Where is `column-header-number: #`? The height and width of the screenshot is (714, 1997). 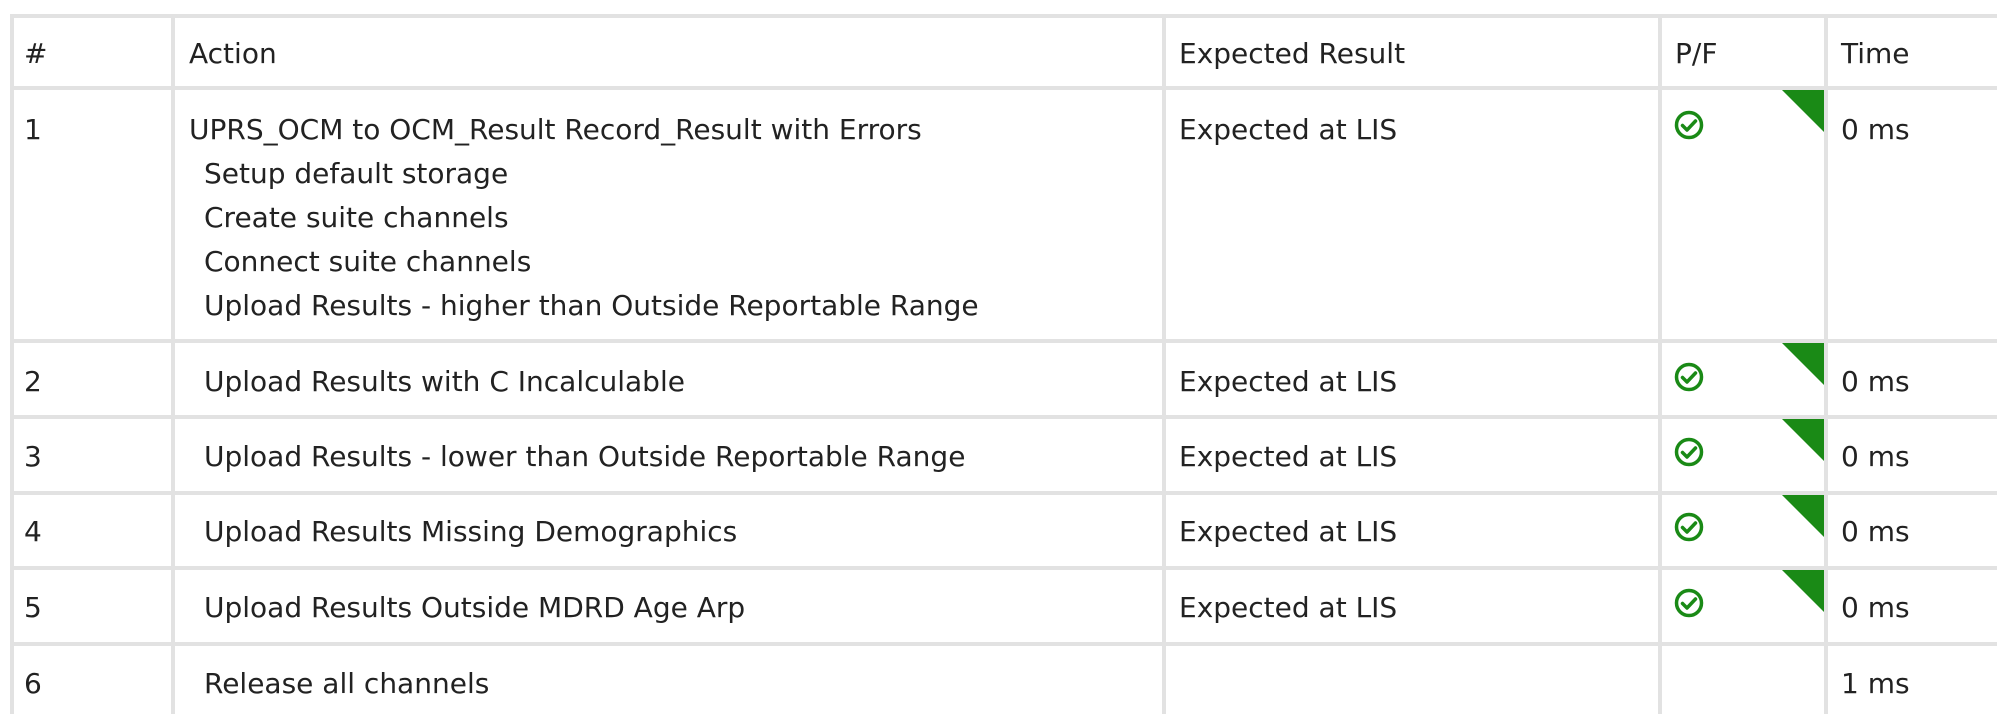 column-header-number: # is located at coordinates (36, 53).